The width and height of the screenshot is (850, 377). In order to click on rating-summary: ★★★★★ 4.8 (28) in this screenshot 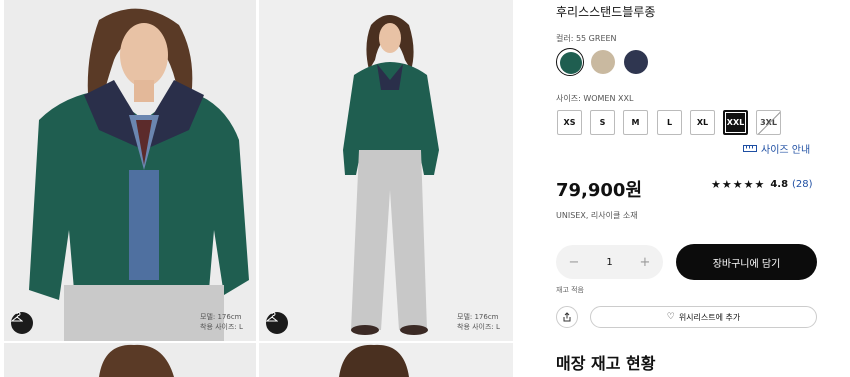, I will do `click(762, 184)`.